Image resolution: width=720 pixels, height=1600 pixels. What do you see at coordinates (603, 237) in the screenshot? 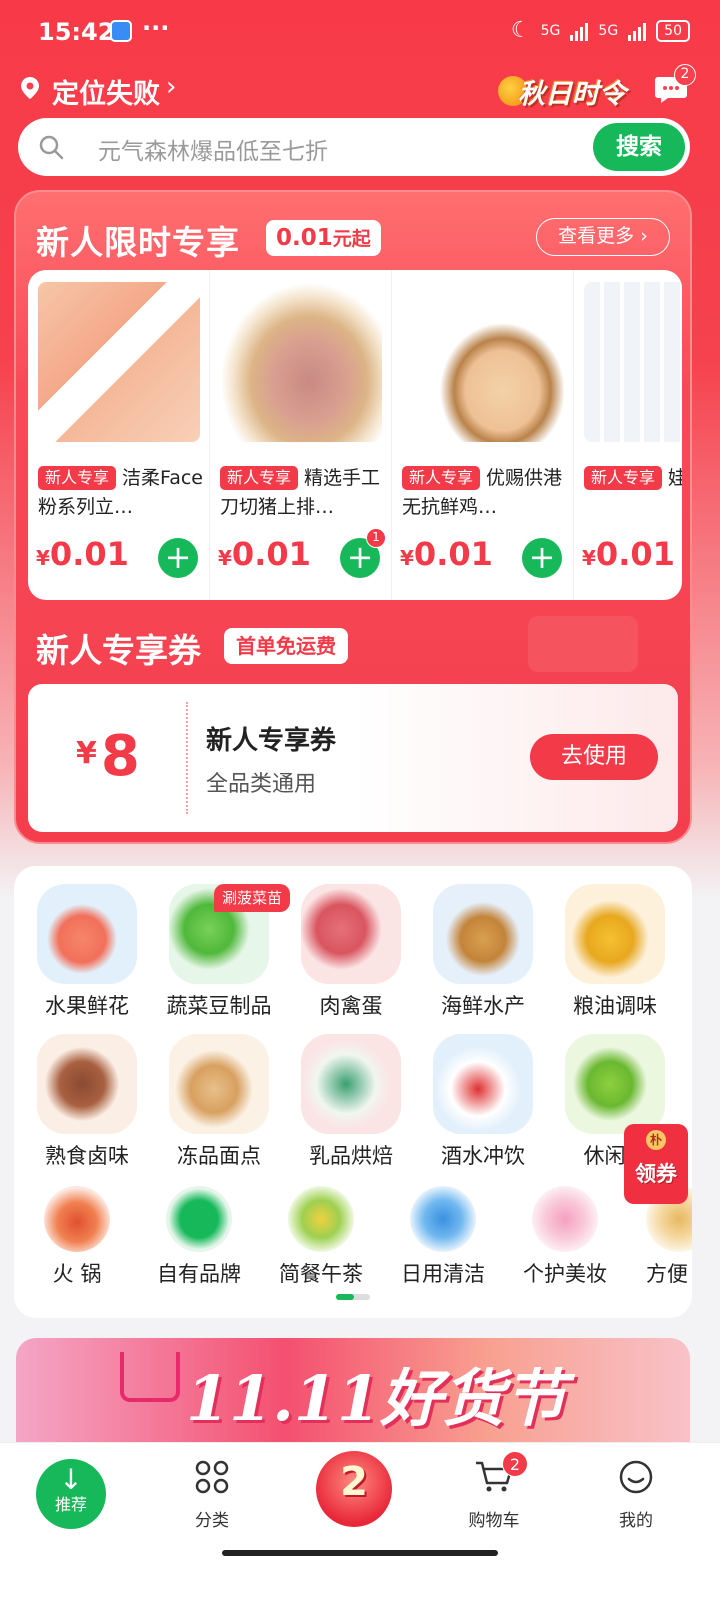
I see `view-more-button: 查看更多 ›` at bounding box center [603, 237].